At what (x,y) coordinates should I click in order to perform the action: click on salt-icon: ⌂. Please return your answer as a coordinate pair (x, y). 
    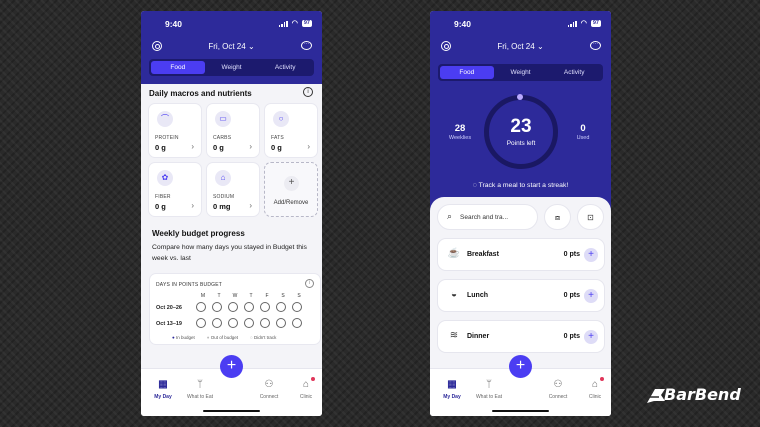
    Looking at the image, I should click on (223, 178).